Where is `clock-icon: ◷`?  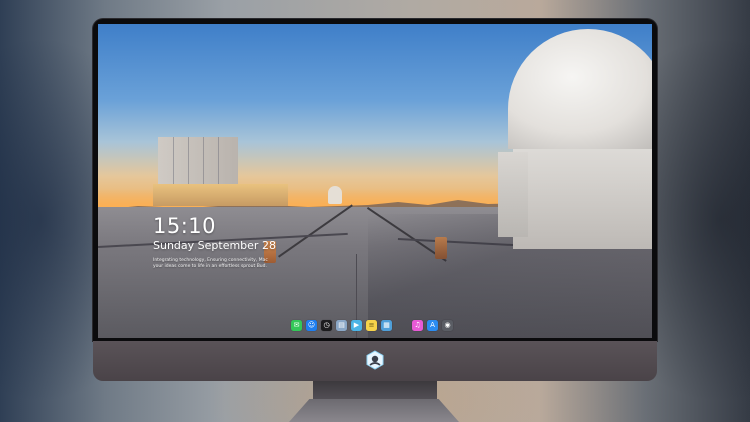 clock-icon: ◷ is located at coordinates (326, 325).